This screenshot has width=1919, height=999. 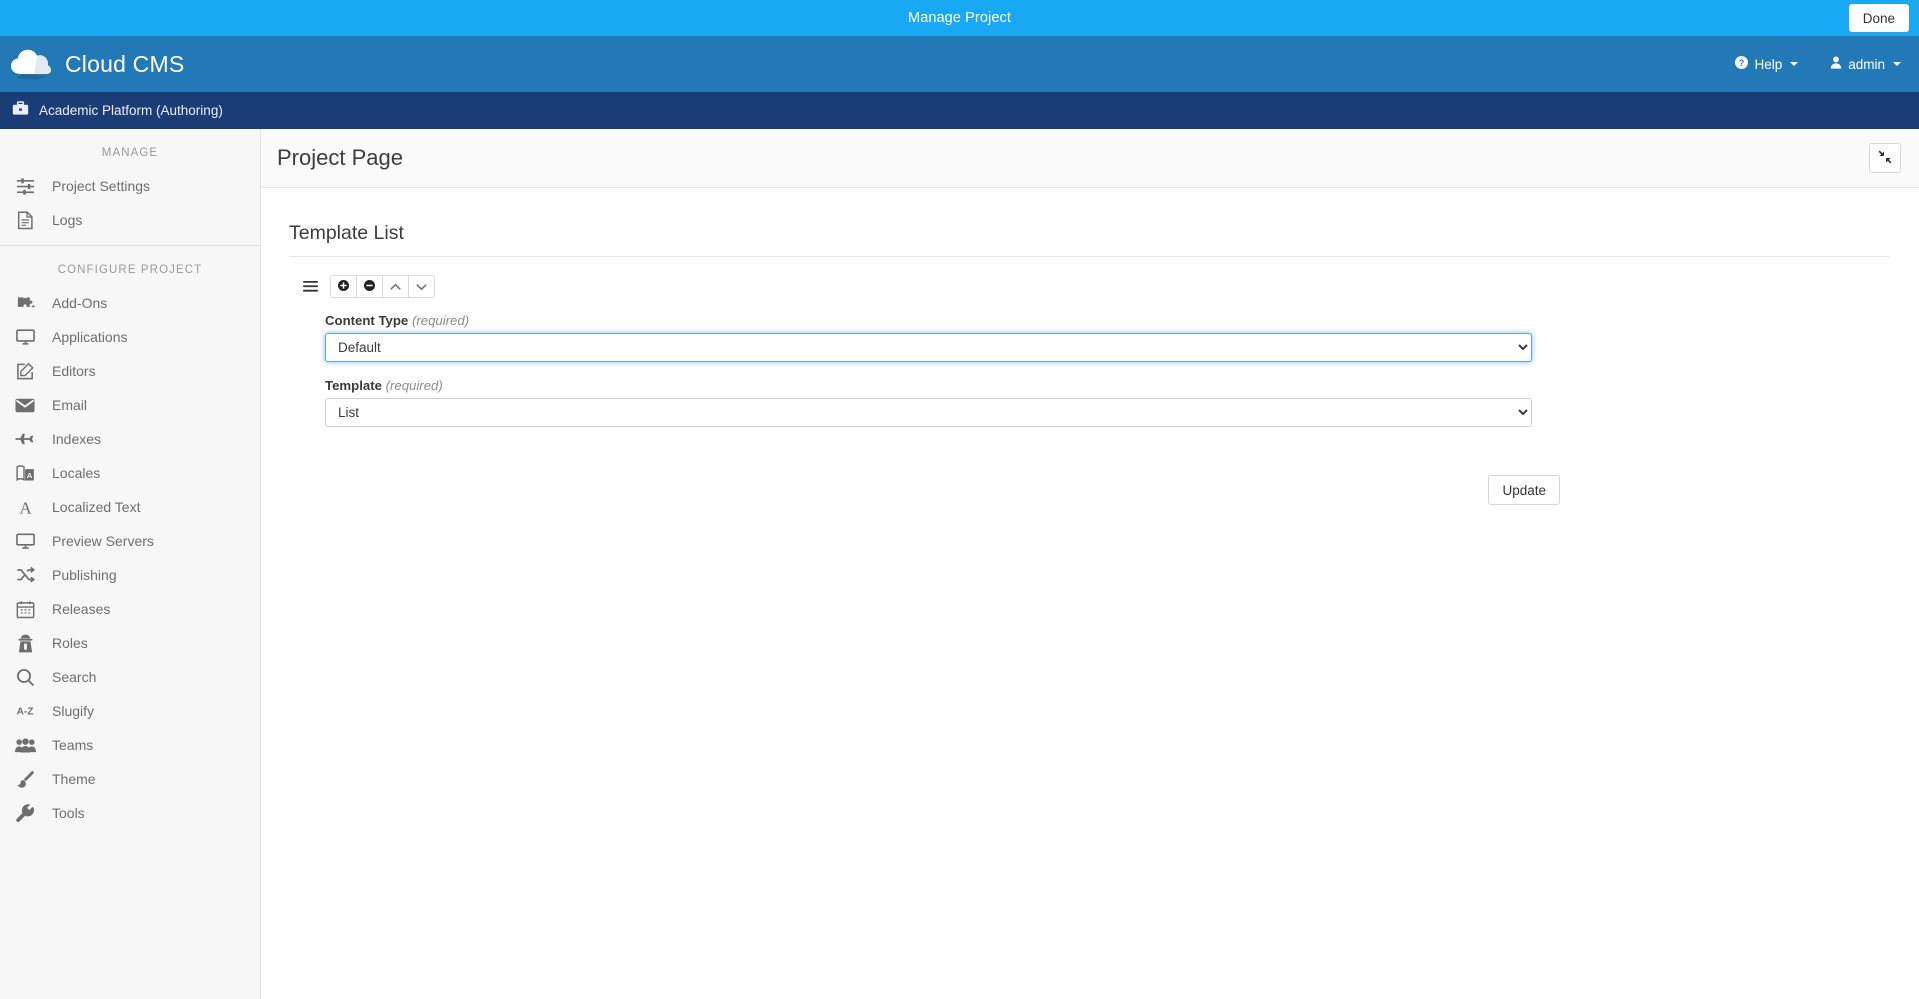 What do you see at coordinates (130, 303) in the screenshot?
I see `sidebar-item-add-ons: Add-Ons` at bounding box center [130, 303].